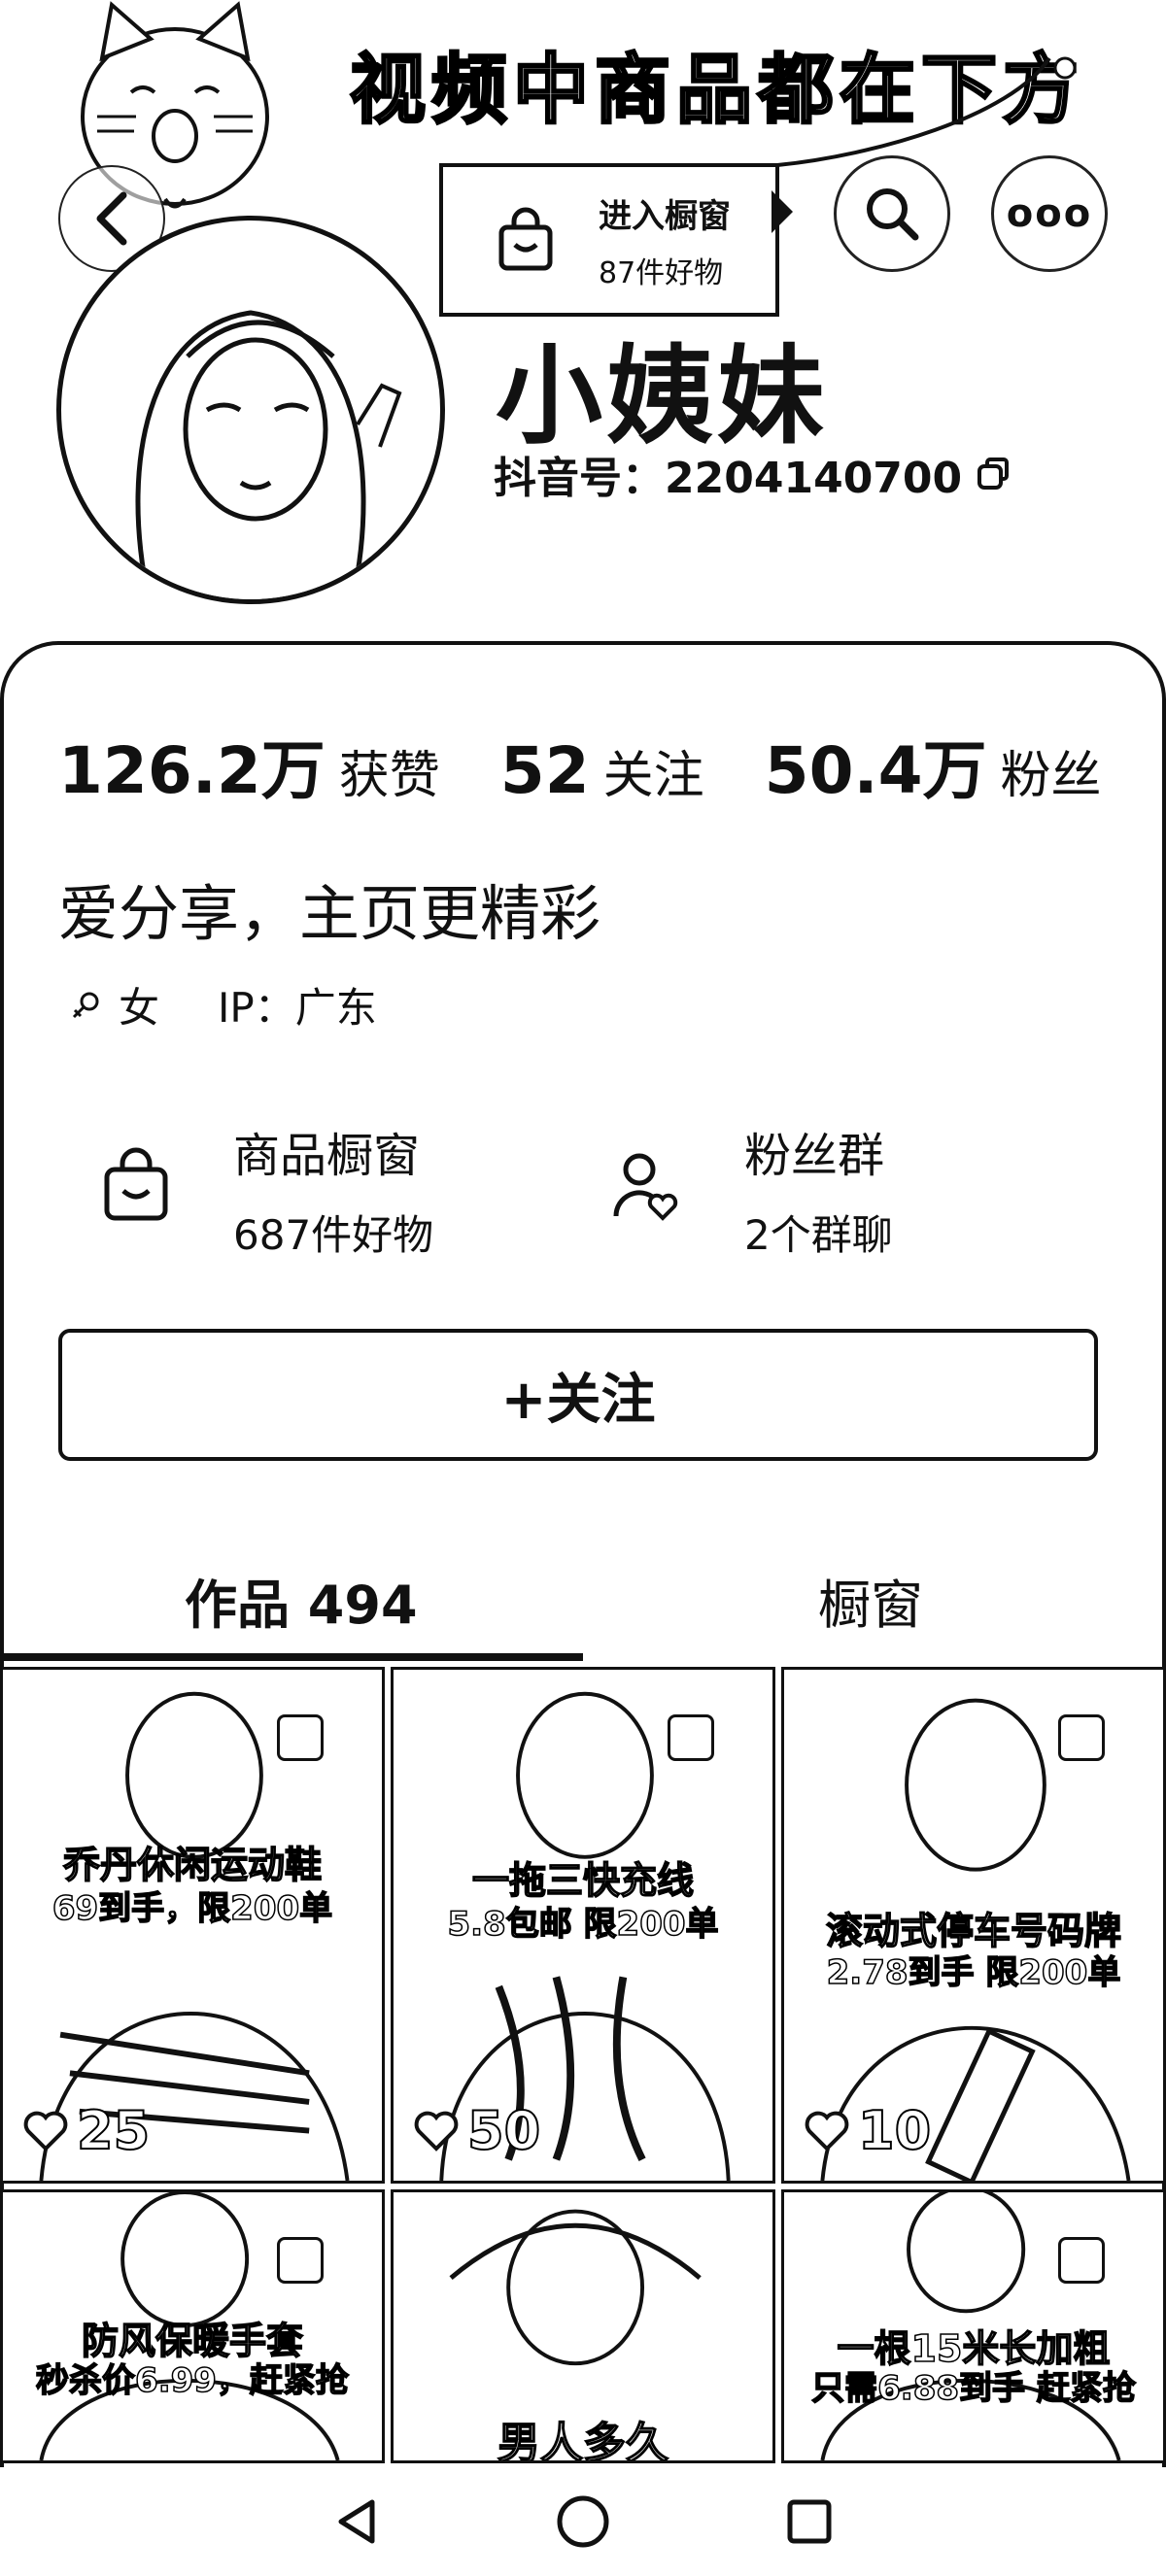 Image resolution: width=1166 pixels, height=2576 pixels. I want to click on video-caption-sub: 2.78到手 限200单, so click(973, 1972).